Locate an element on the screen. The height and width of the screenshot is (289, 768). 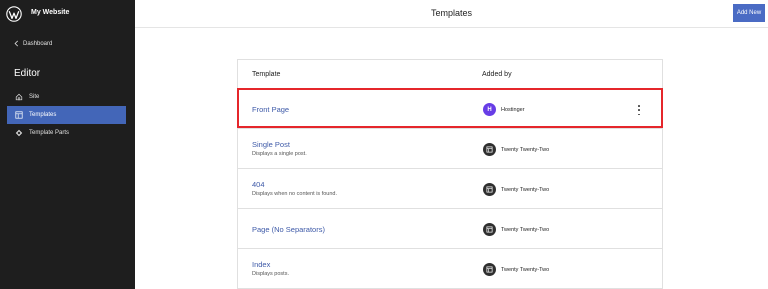
sidebar-item-label: Templates is located at coordinates (43, 115).